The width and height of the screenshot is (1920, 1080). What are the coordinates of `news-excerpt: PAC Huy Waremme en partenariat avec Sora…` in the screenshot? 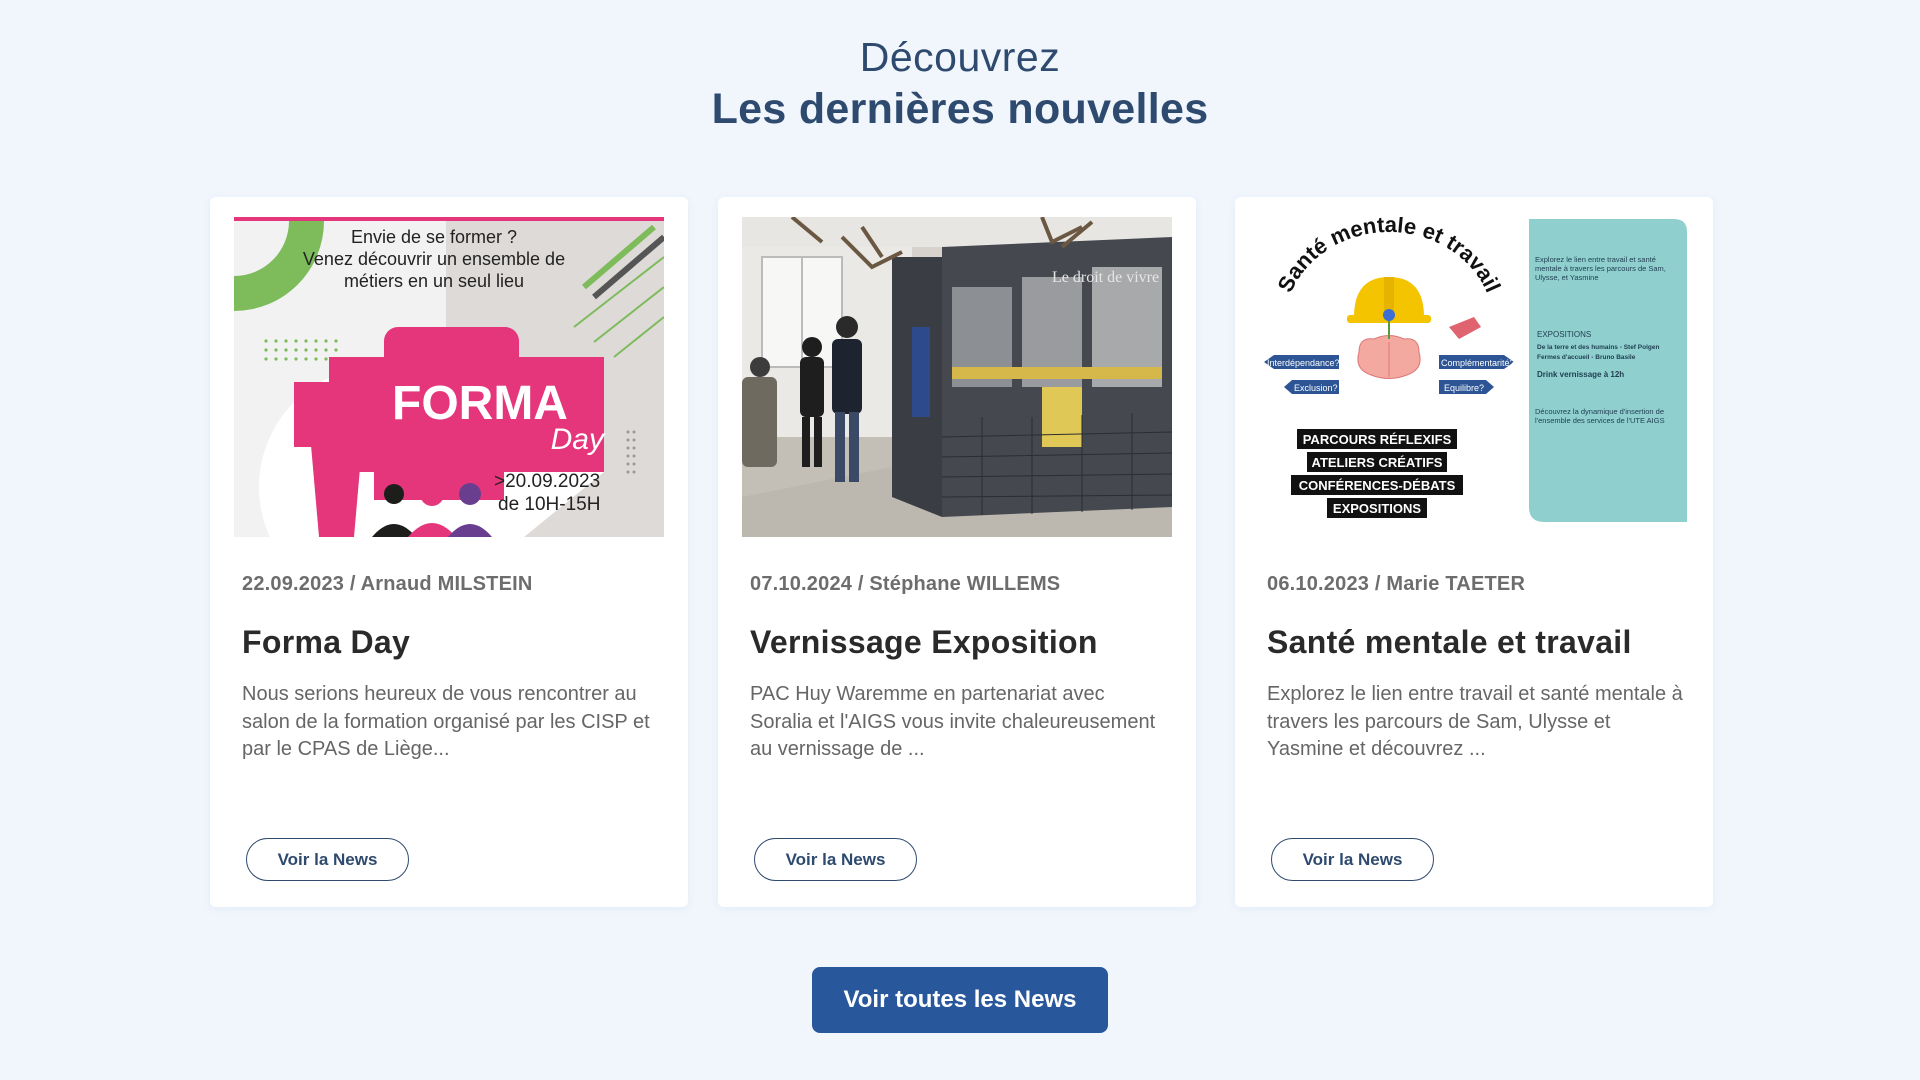 It's located at (953, 721).